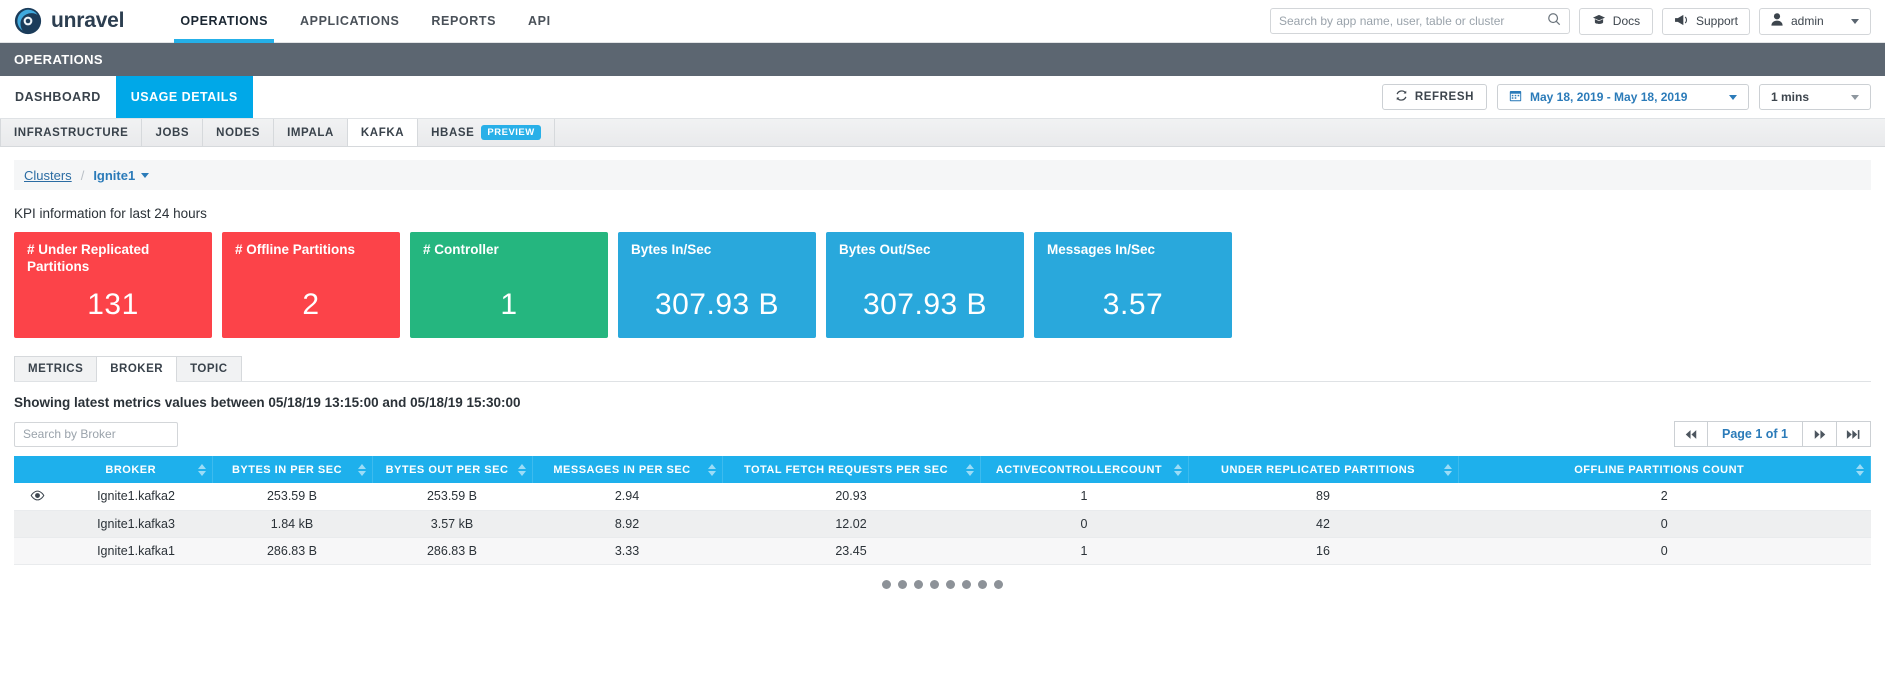 The width and height of the screenshot is (1885, 673). What do you see at coordinates (113, 304) in the screenshot?
I see `kpi-value: 131` at bounding box center [113, 304].